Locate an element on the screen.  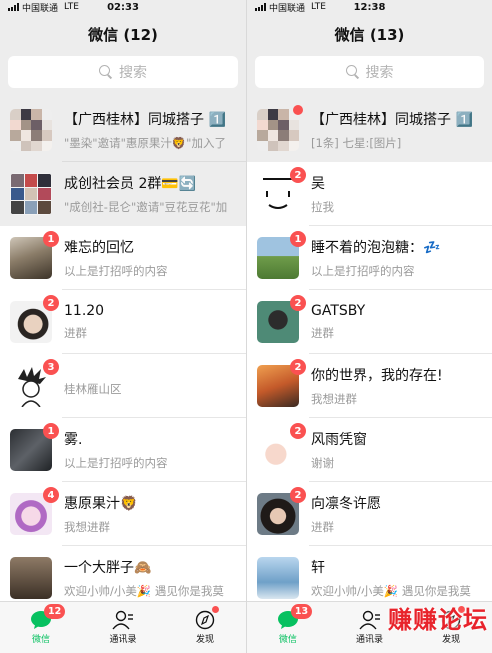
chat-row: 3 桂林雁山区 is located at coordinates (123, 386).